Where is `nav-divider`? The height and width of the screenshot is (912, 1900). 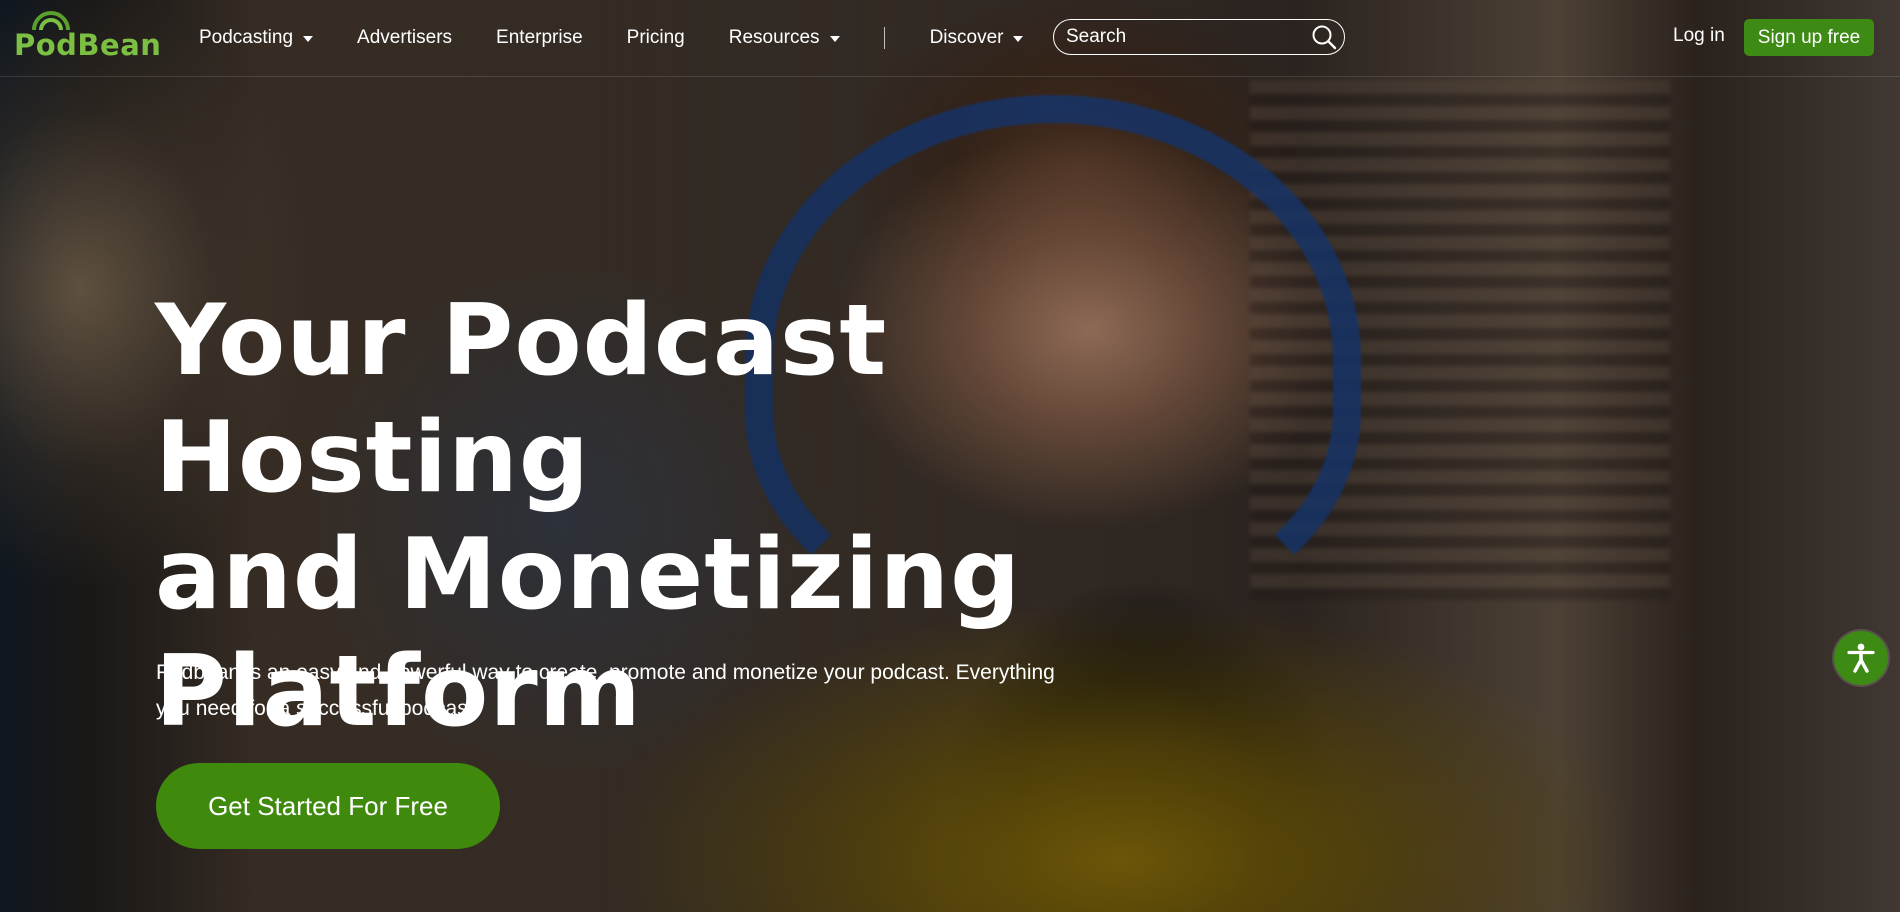 nav-divider is located at coordinates (884, 38).